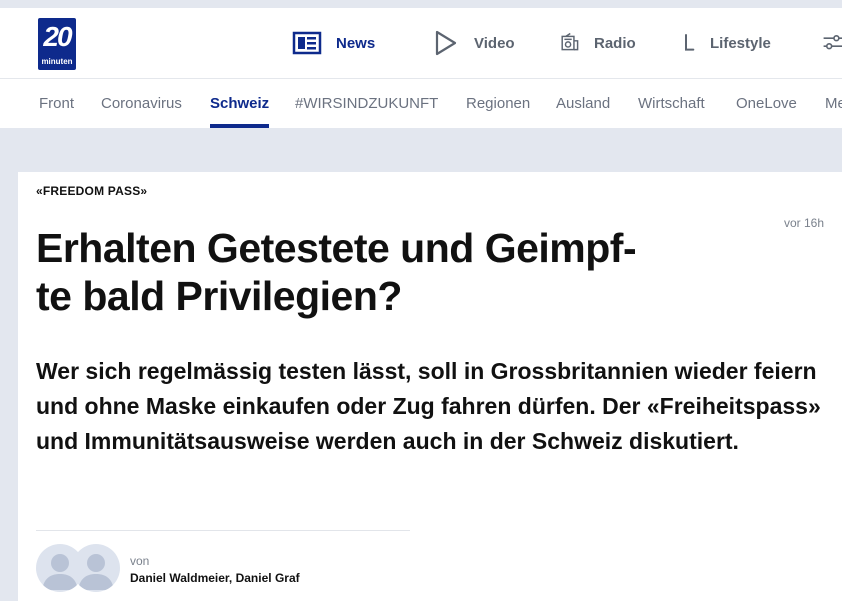  Describe the element at coordinates (740, 43) in the screenshot. I see `main-nav-label: Lifestyle` at that location.